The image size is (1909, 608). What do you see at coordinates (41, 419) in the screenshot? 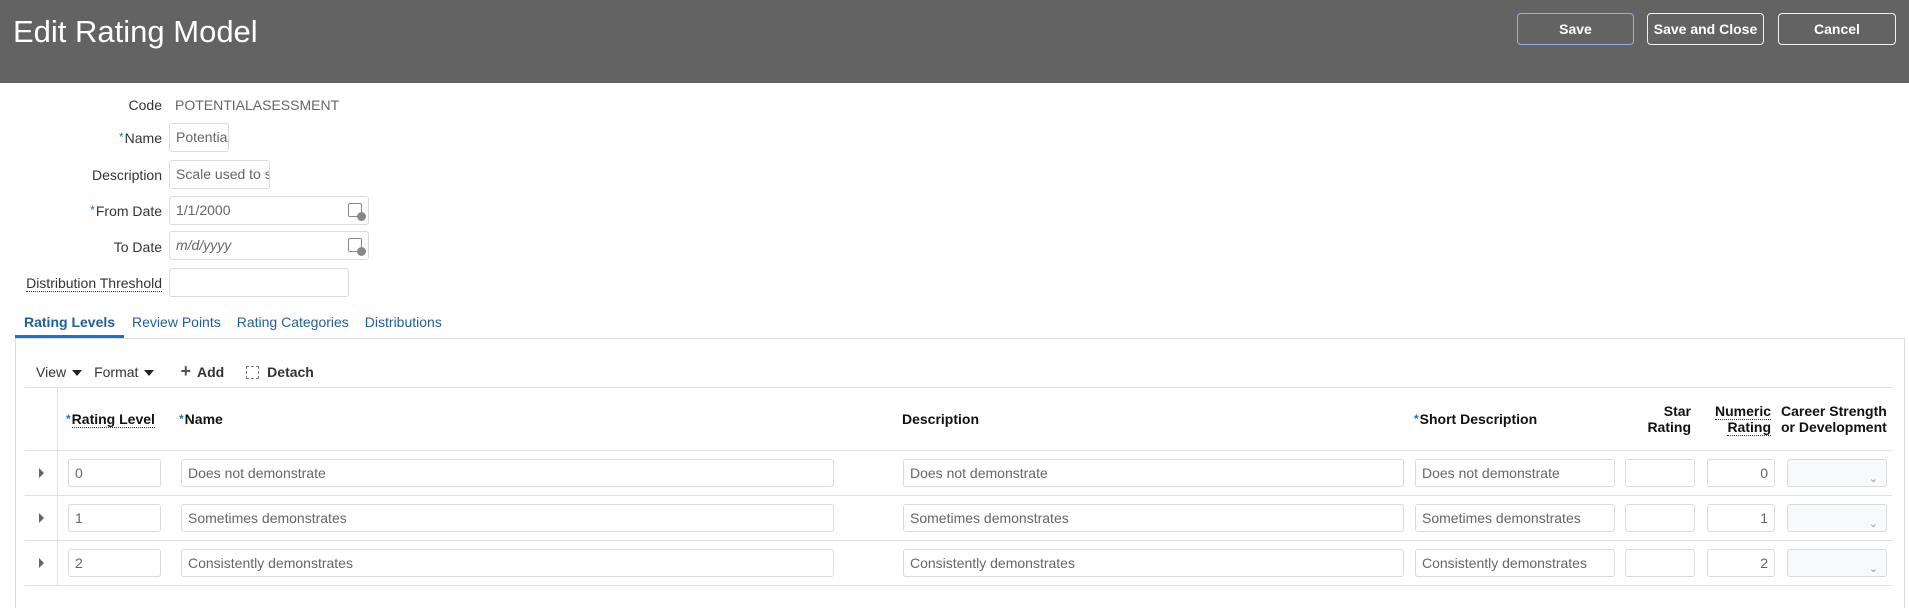
I see `header-spacer` at bounding box center [41, 419].